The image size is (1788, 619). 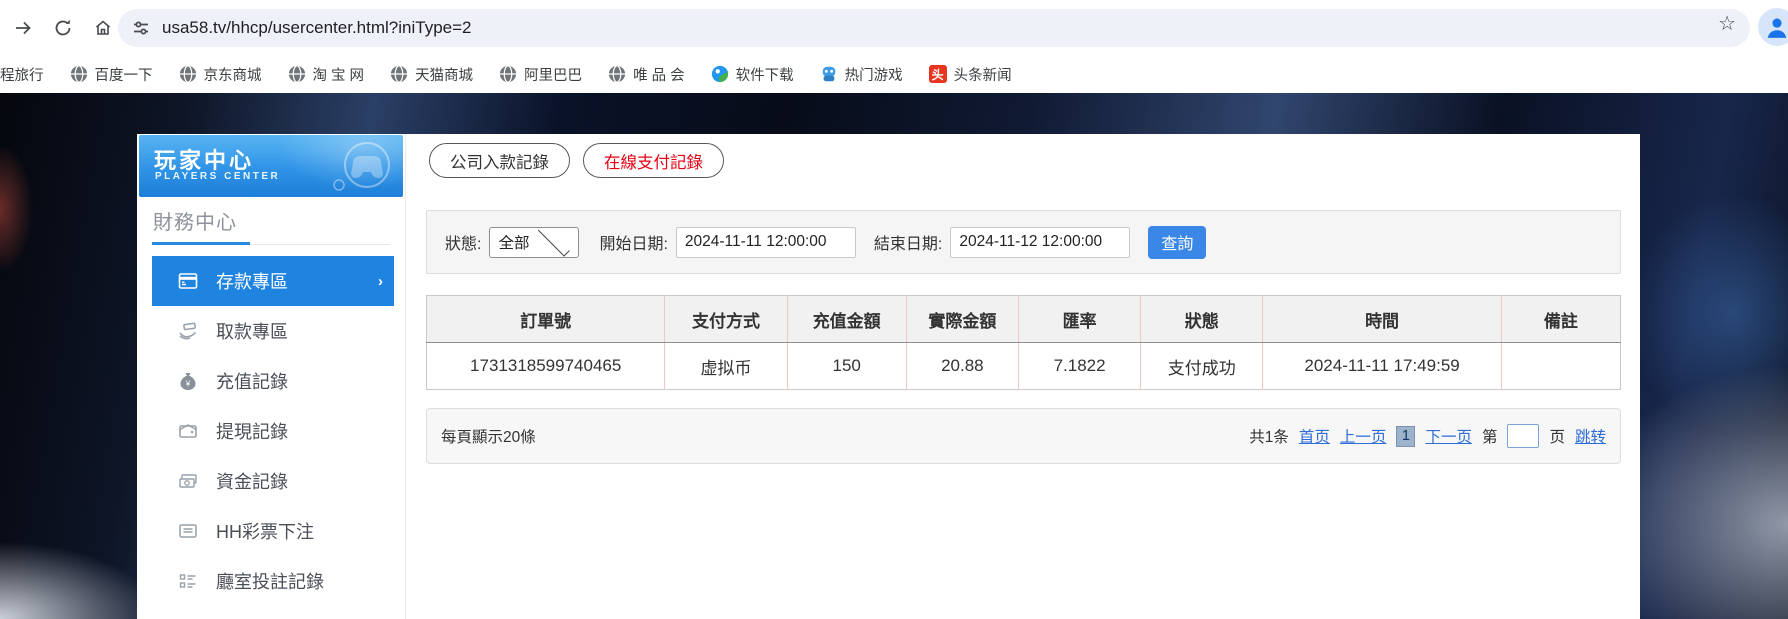 What do you see at coordinates (188, 431) in the screenshot?
I see `wallet-icon` at bounding box center [188, 431].